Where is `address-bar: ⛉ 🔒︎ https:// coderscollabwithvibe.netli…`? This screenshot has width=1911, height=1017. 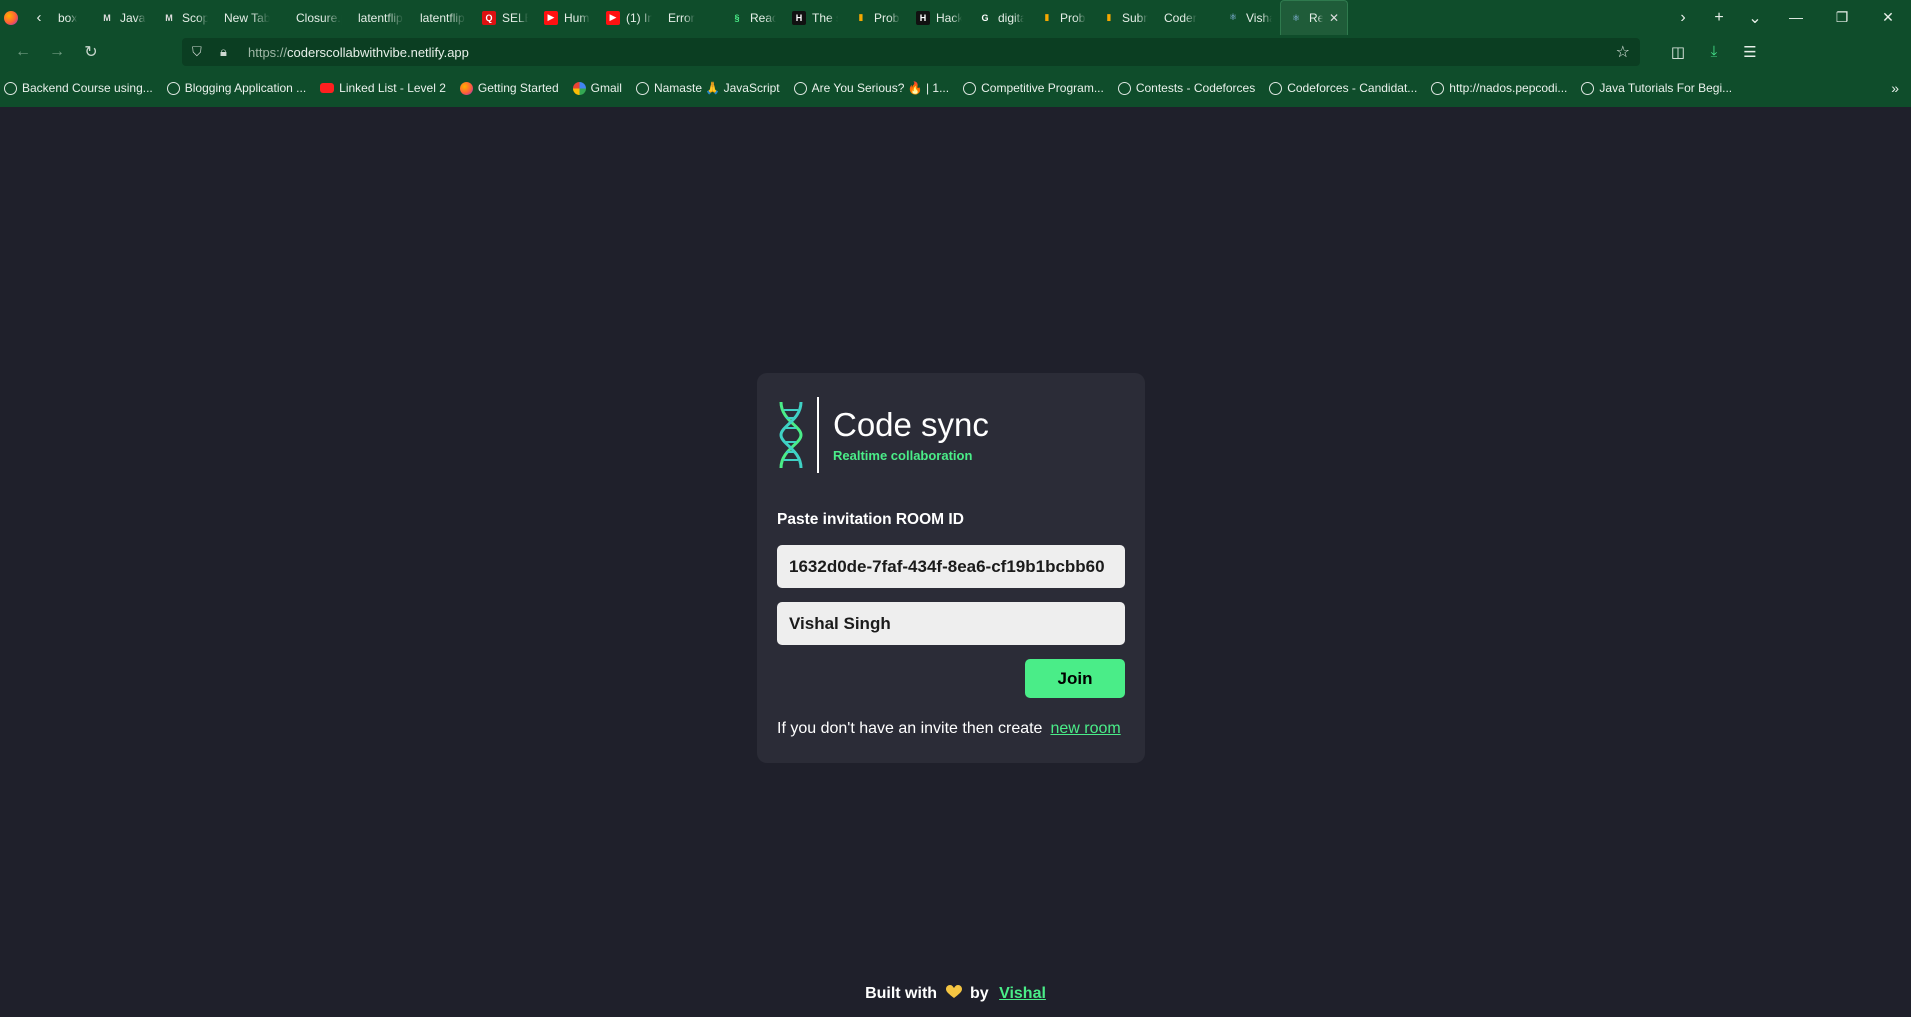
address-bar: ⛉ 🔒︎ https:// coderscollabwithvibe.netli… is located at coordinates (911, 52).